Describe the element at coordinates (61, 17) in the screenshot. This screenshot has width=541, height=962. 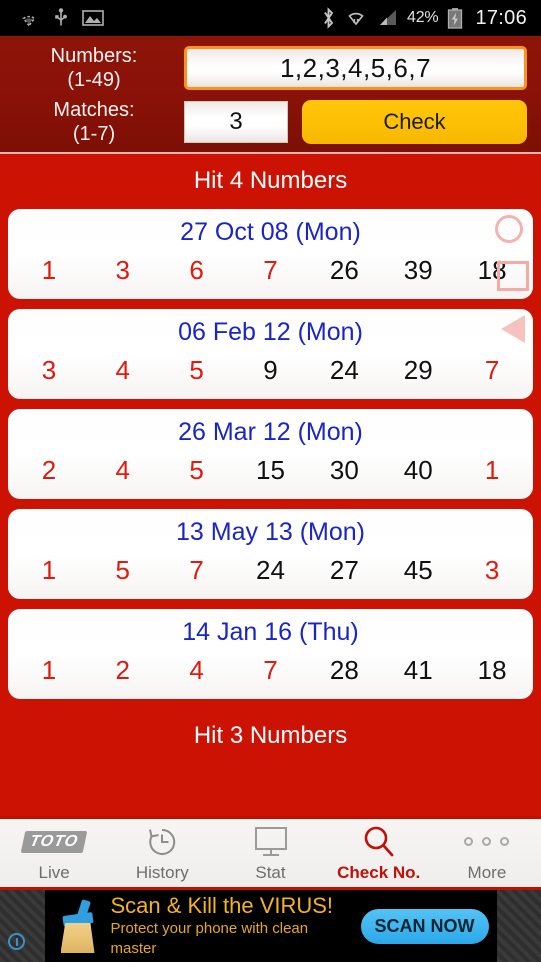
I see `usb-icon` at that location.